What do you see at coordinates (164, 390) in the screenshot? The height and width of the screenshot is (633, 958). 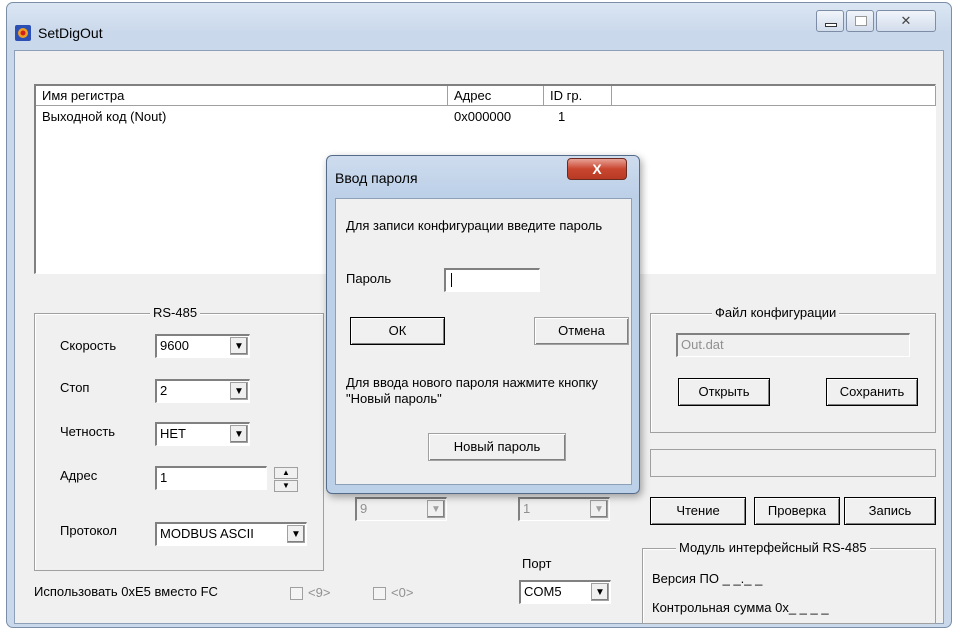 I see `stop-value: 2` at bounding box center [164, 390].